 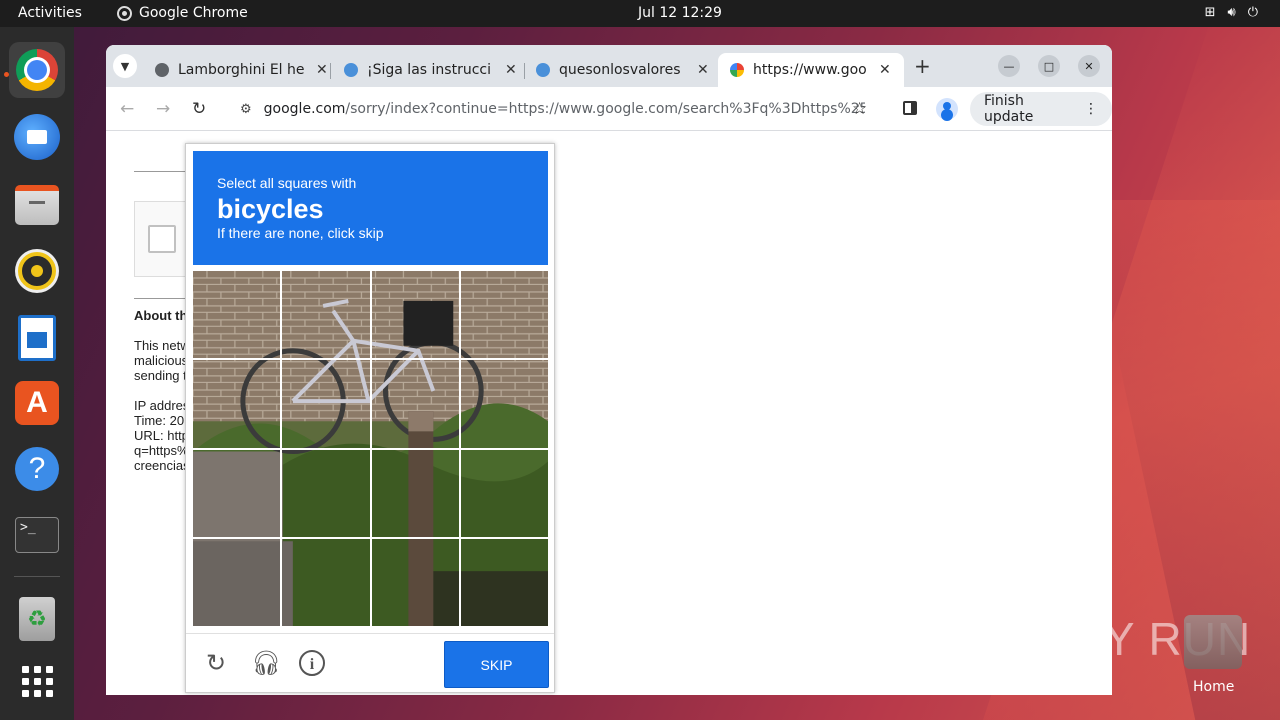 I want to click on dock-item-rhythmbox, so click(x=37, y=271).